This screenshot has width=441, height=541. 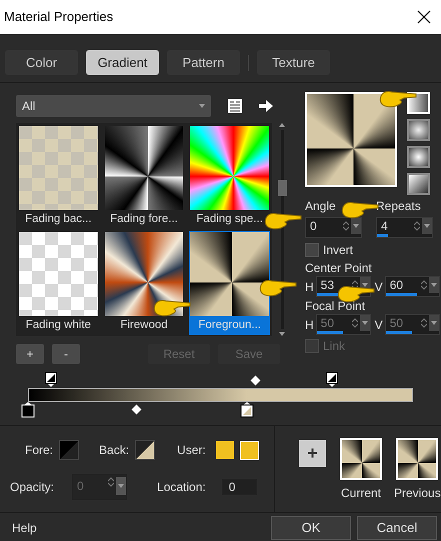 What do you see at coordinates (122, 62) in the screenshot?
I see `tab: Gradient` at bounding box center [122, 62].